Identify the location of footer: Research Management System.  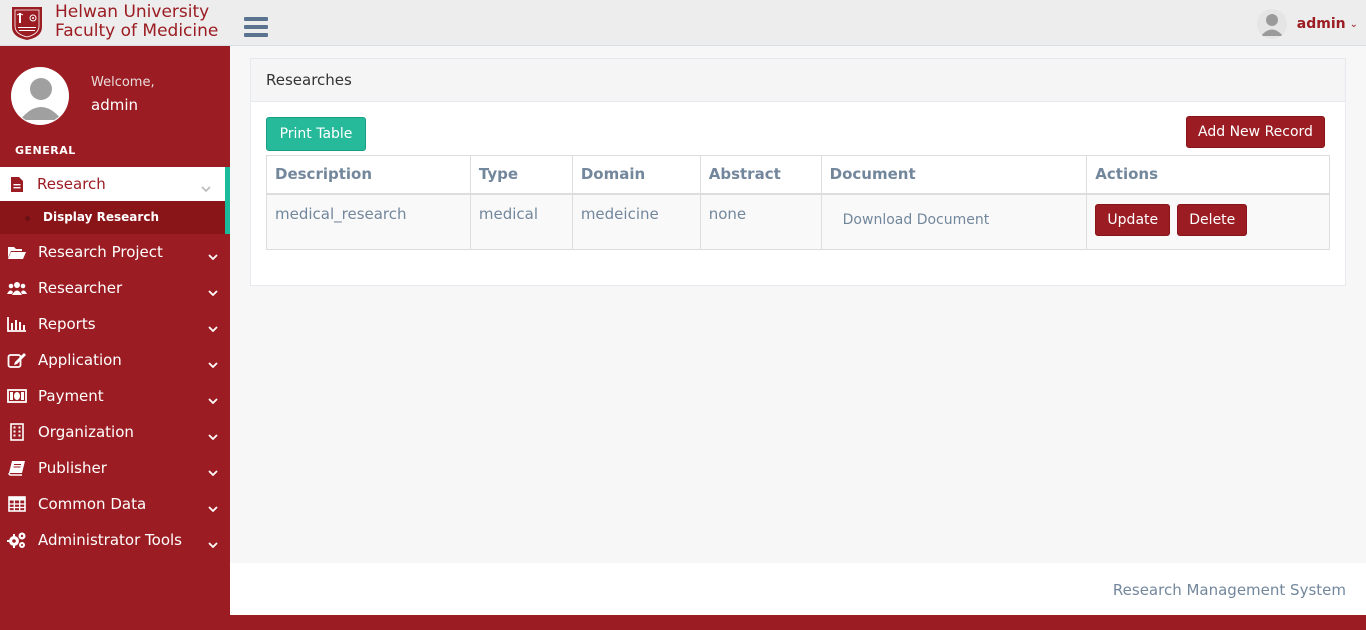
(798, 589).